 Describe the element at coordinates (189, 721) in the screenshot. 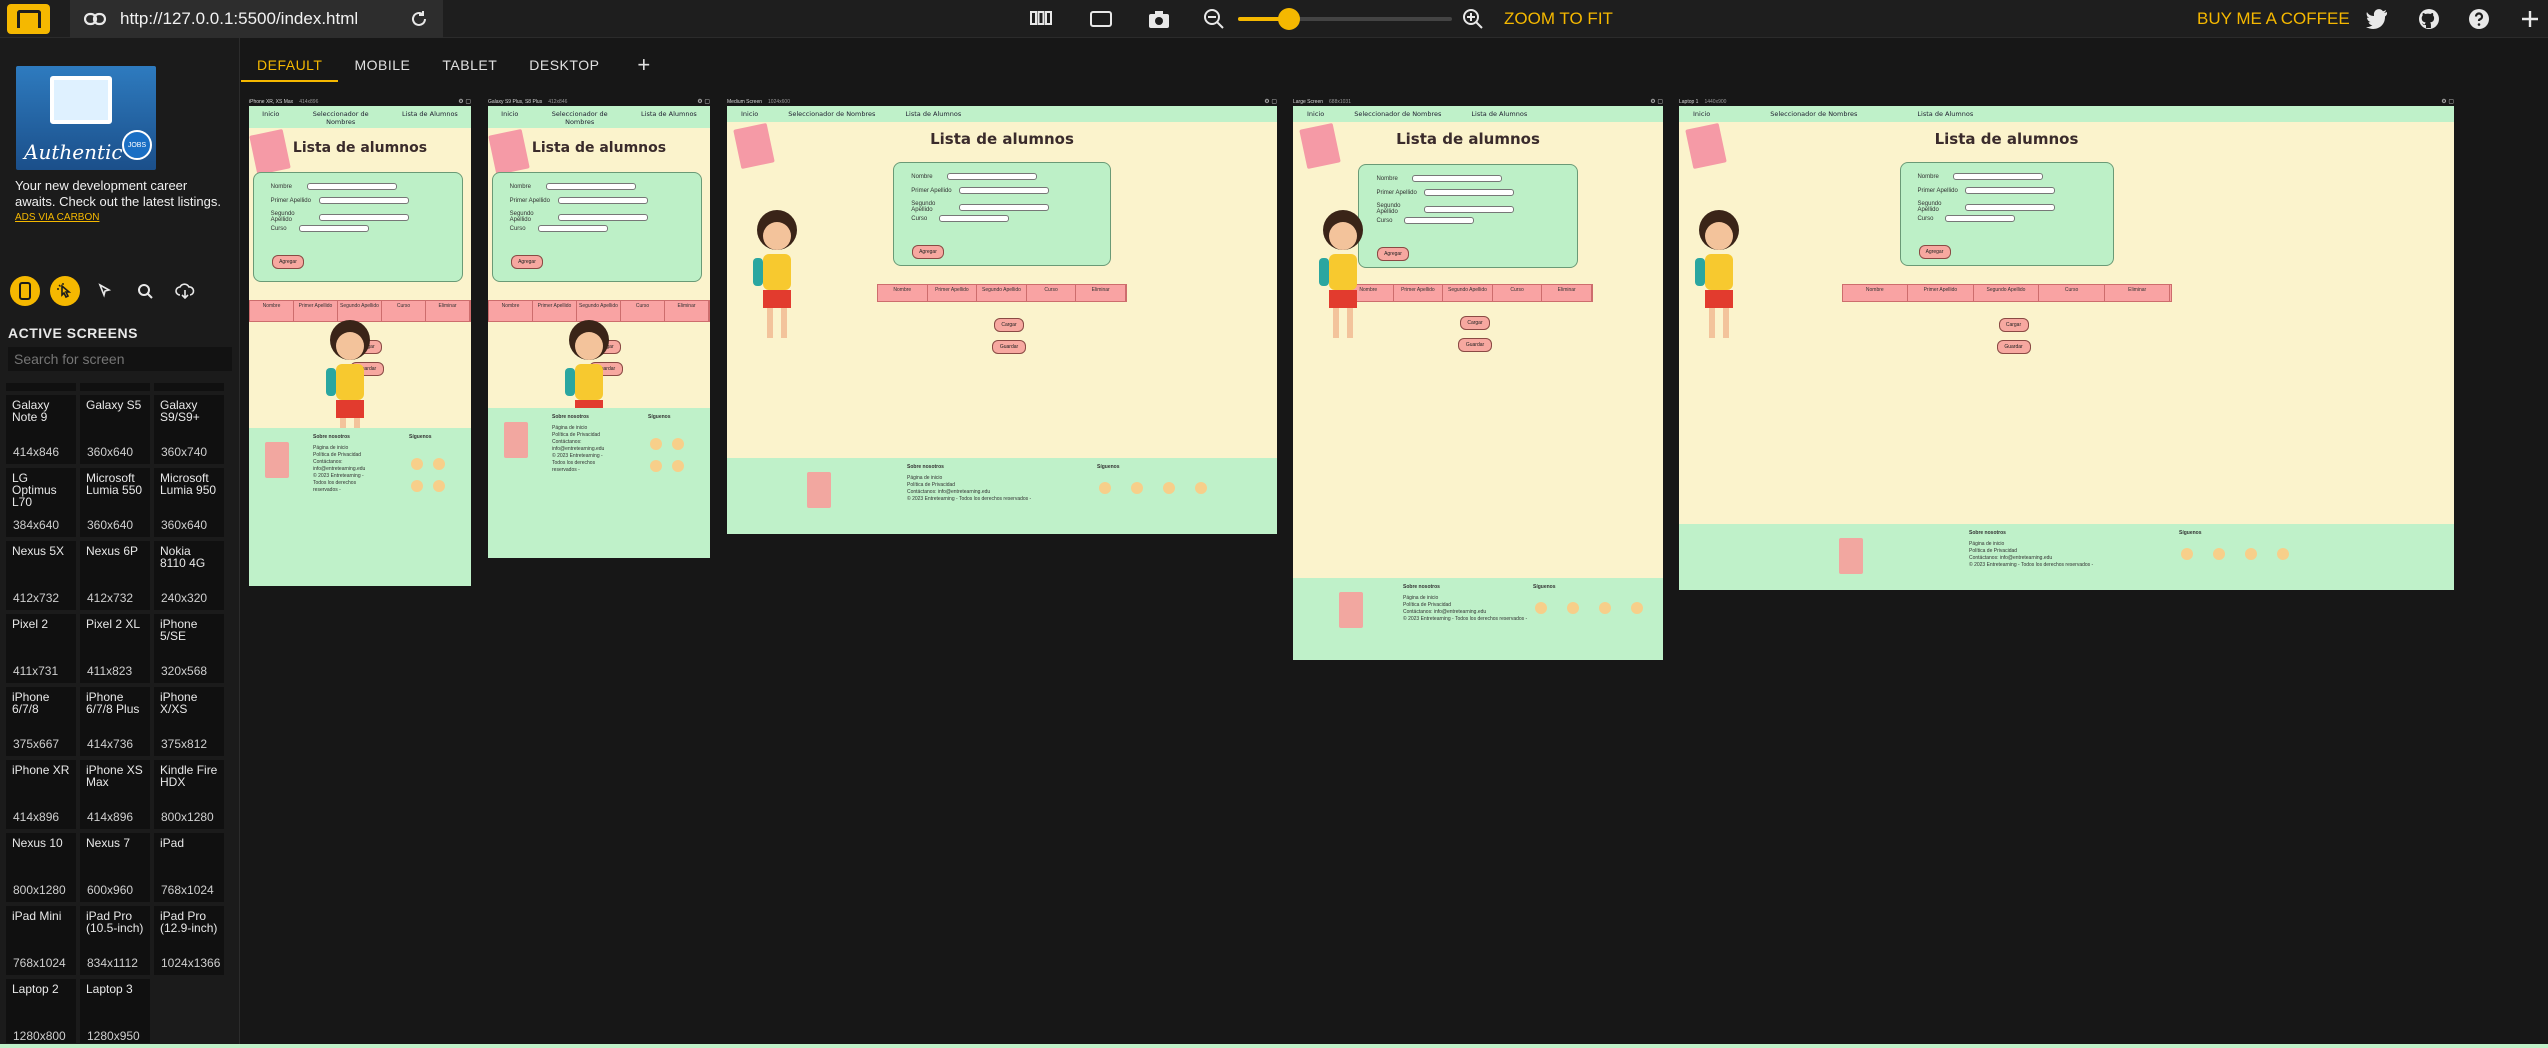

I see `device-card: iPhone X/XS 375x812` at that location.